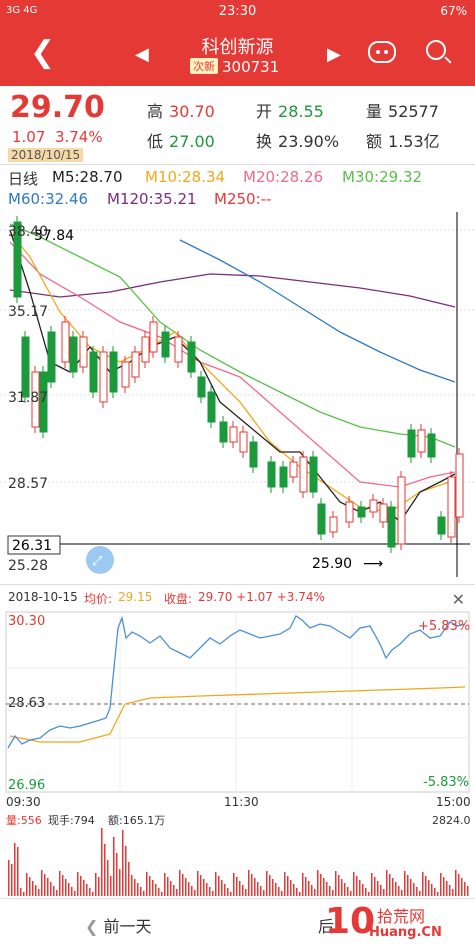 The height and width of the screenshot is (950, 475). What do you see at coordinates (232, 290) in the screenshot?
I see `ma120-line` at bounding box center [232, 290].